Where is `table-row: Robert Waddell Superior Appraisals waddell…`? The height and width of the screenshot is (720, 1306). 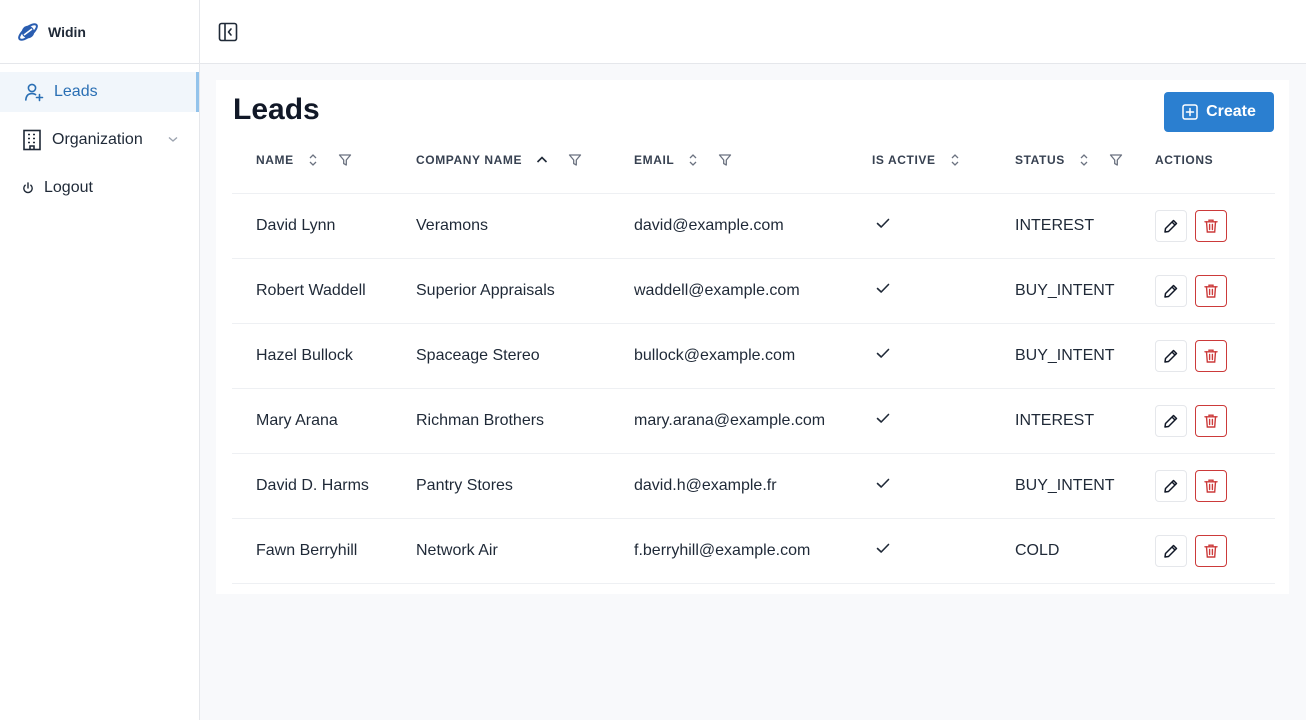
table-row: Robert Waddell Superior Appraisals waddell… is located at coordinates (753, 291).